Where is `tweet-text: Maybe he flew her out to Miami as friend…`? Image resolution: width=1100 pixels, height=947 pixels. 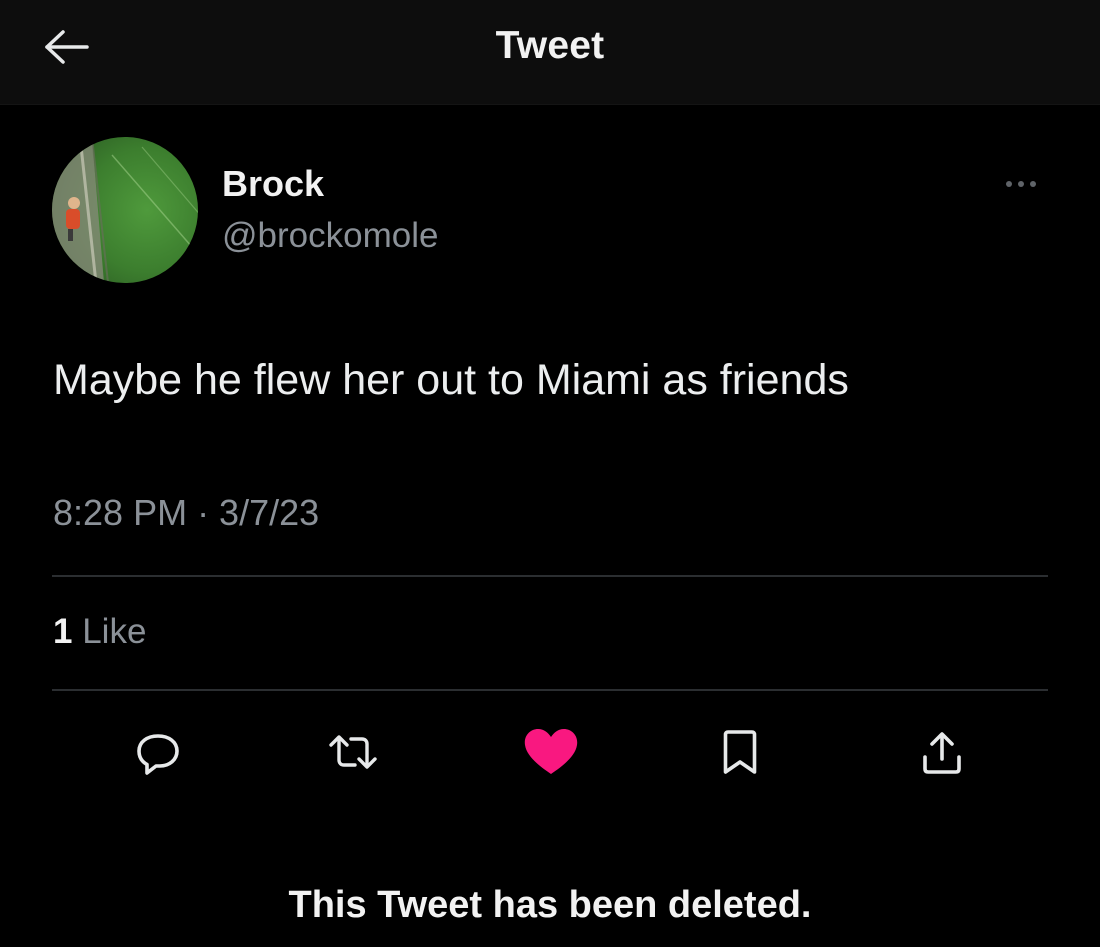
tweet-text: Maybe he flew her out to Miami as friend… is located at coordinates (451, 380).